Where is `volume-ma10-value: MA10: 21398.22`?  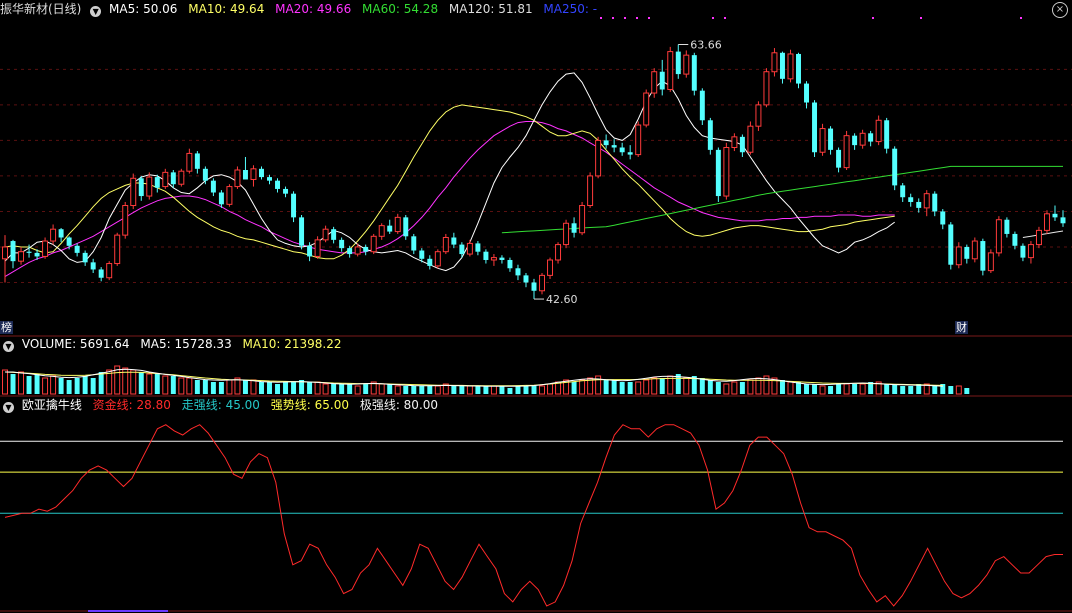
volume-ma10-value: MA10: 21398.22 is located at coordinates (292, 344).